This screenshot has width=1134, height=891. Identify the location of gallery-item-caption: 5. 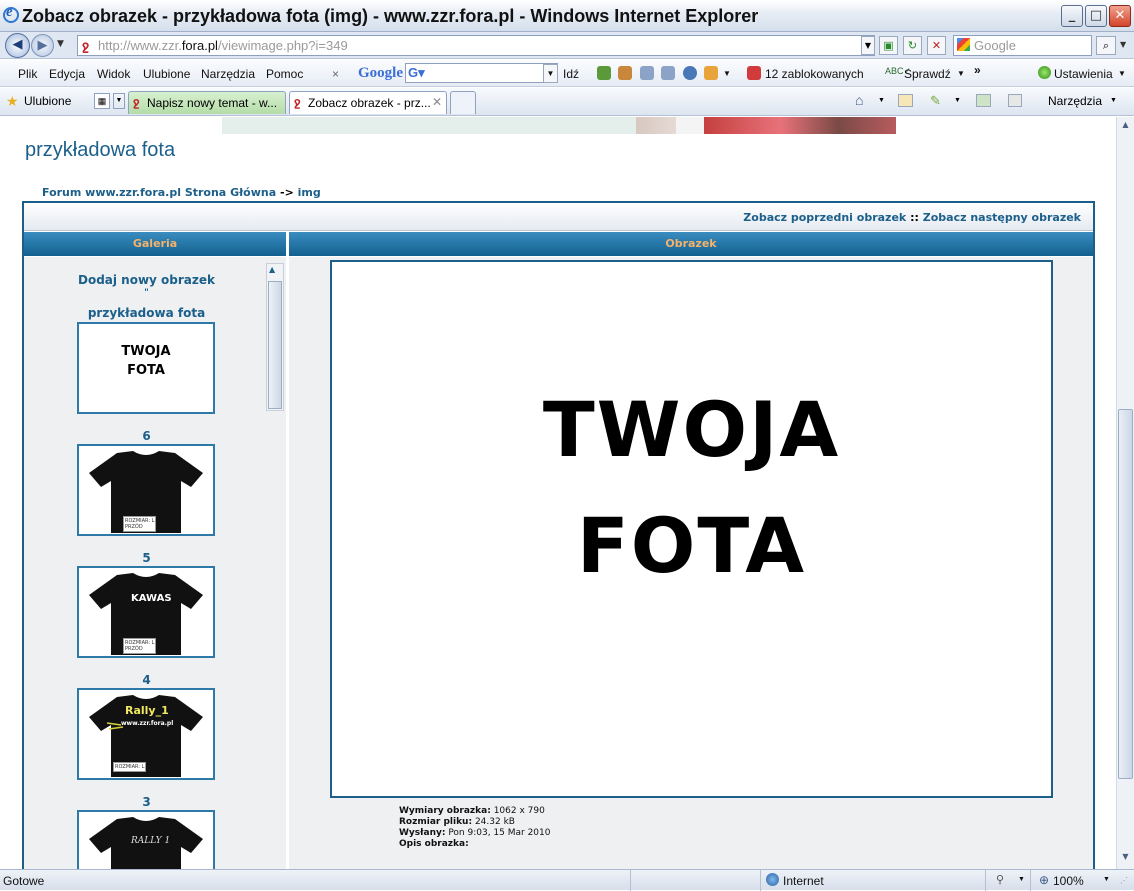
(146, 558).